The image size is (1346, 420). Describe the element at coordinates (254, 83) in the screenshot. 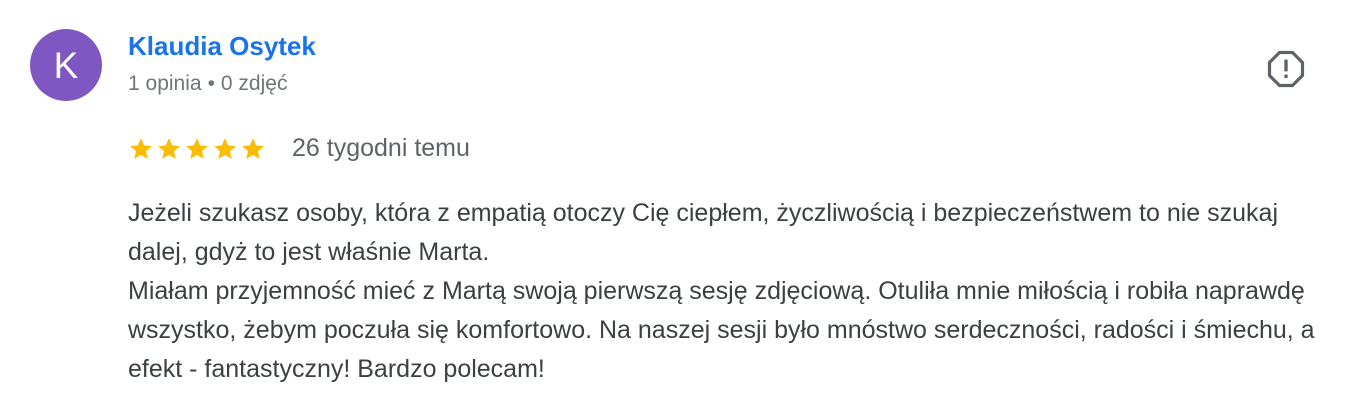

I see `photos-count: 0 zdjęć` at that location.